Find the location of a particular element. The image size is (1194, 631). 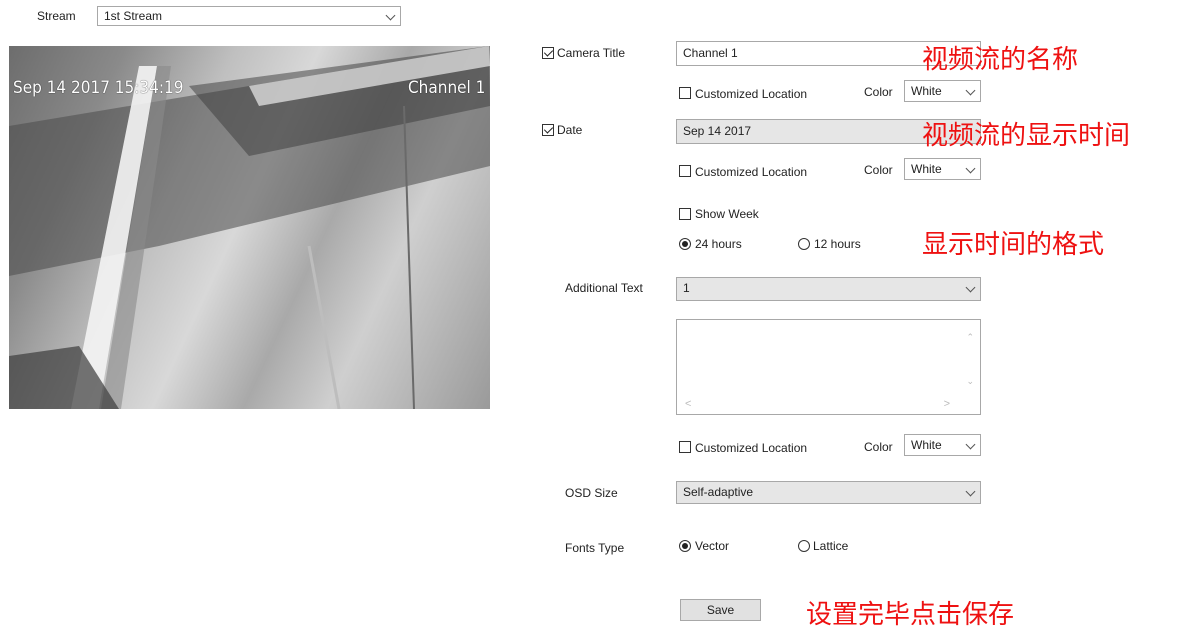

additional-text-color-value: White is located at coordinates (926, 445).